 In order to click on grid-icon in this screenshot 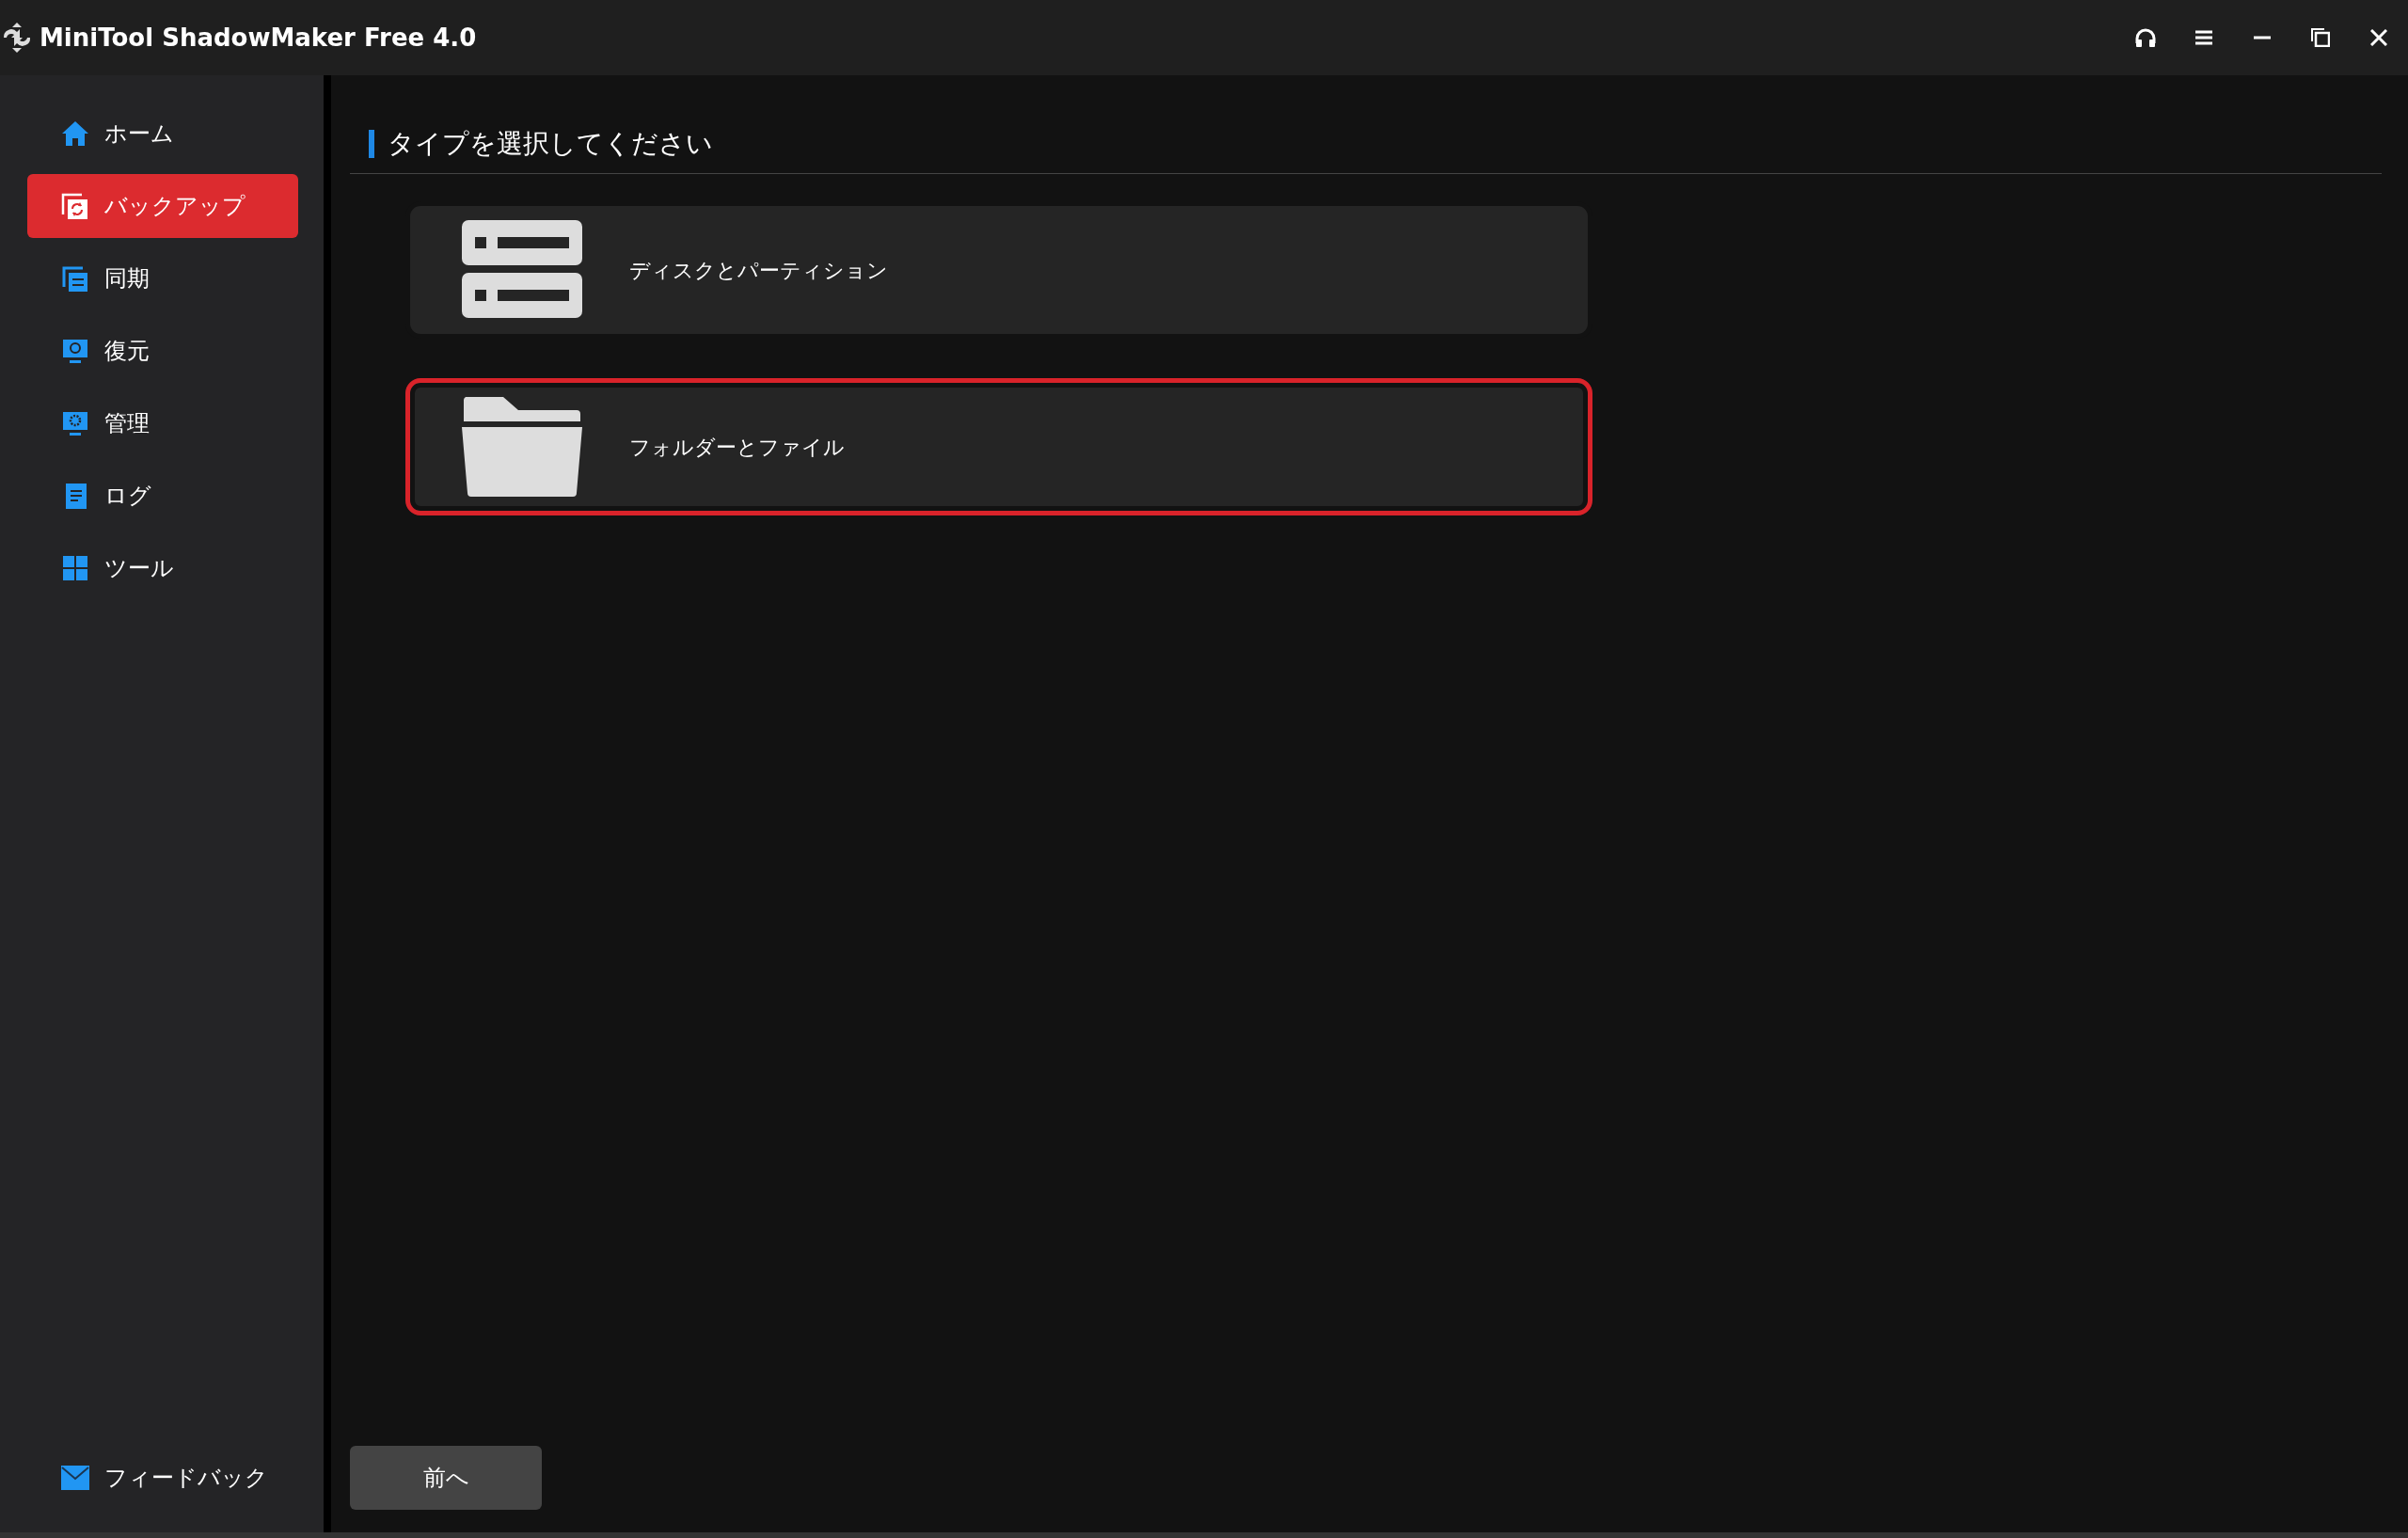, I will do `click(75, 568)`.